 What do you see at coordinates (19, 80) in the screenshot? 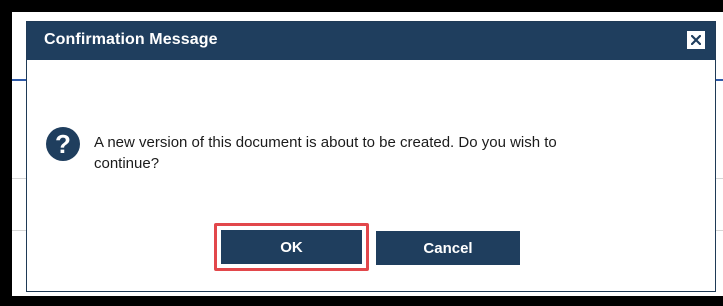
I see `background-rule-left` at bounding box center [19, 80].